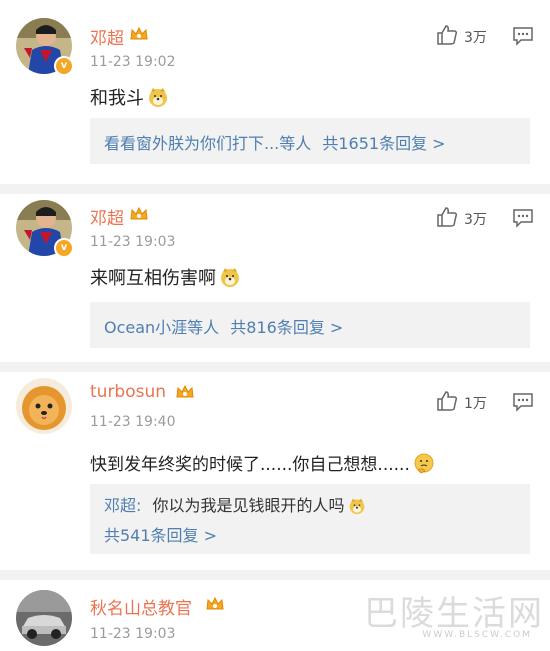  What do you see at coordinates (133, 62) in the screenshot?
I see `timestamp: 11-23 19:02` at bounding box center [133, 62].